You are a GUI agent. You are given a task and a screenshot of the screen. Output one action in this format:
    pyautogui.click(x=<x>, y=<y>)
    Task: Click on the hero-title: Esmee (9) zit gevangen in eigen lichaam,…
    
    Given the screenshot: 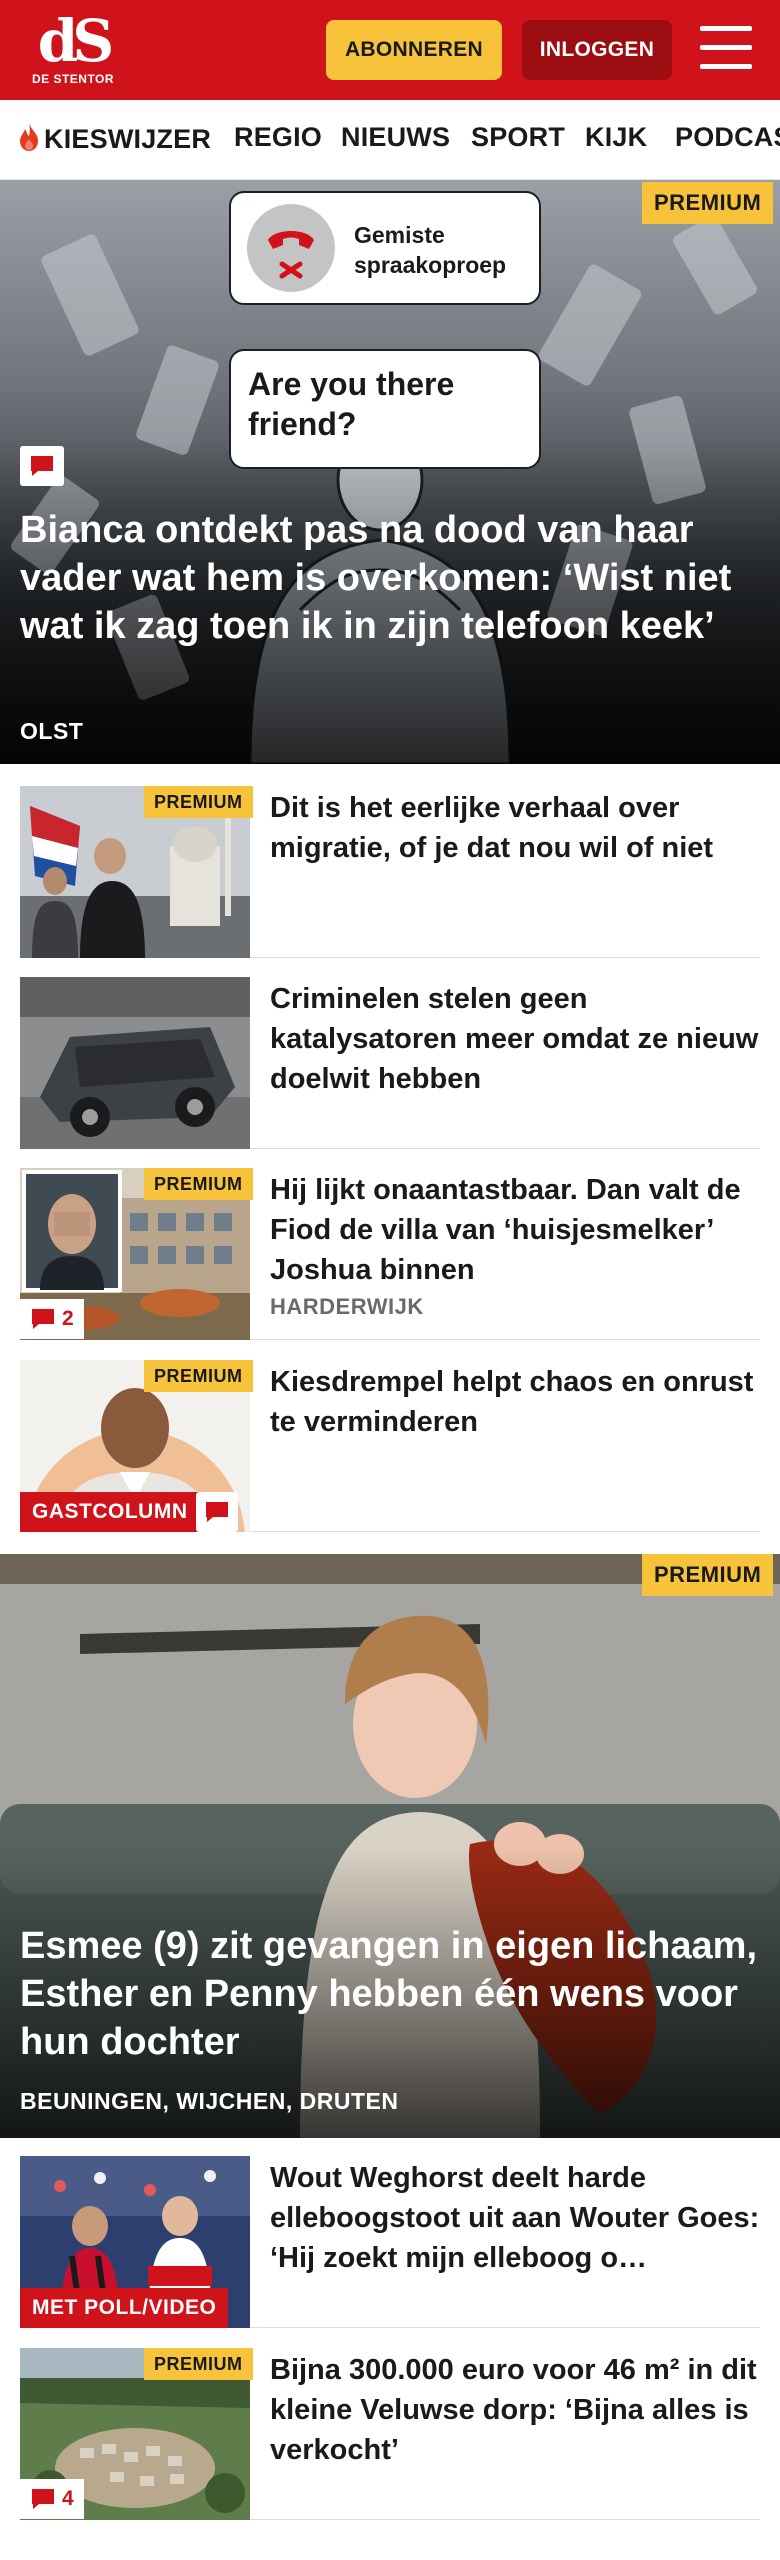 What is the action you would take?
    pyautogui.click(x=390, y=1994)
    